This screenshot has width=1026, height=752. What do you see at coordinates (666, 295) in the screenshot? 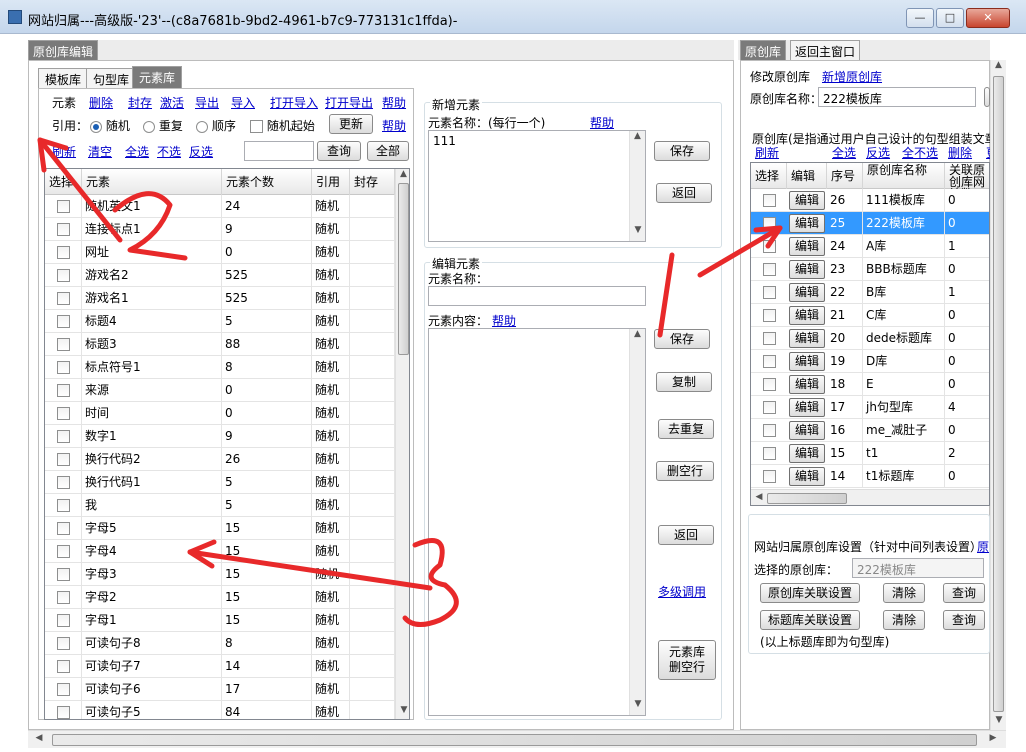
I see `annotation-digit-1-path` at bounding box center [666, 295].